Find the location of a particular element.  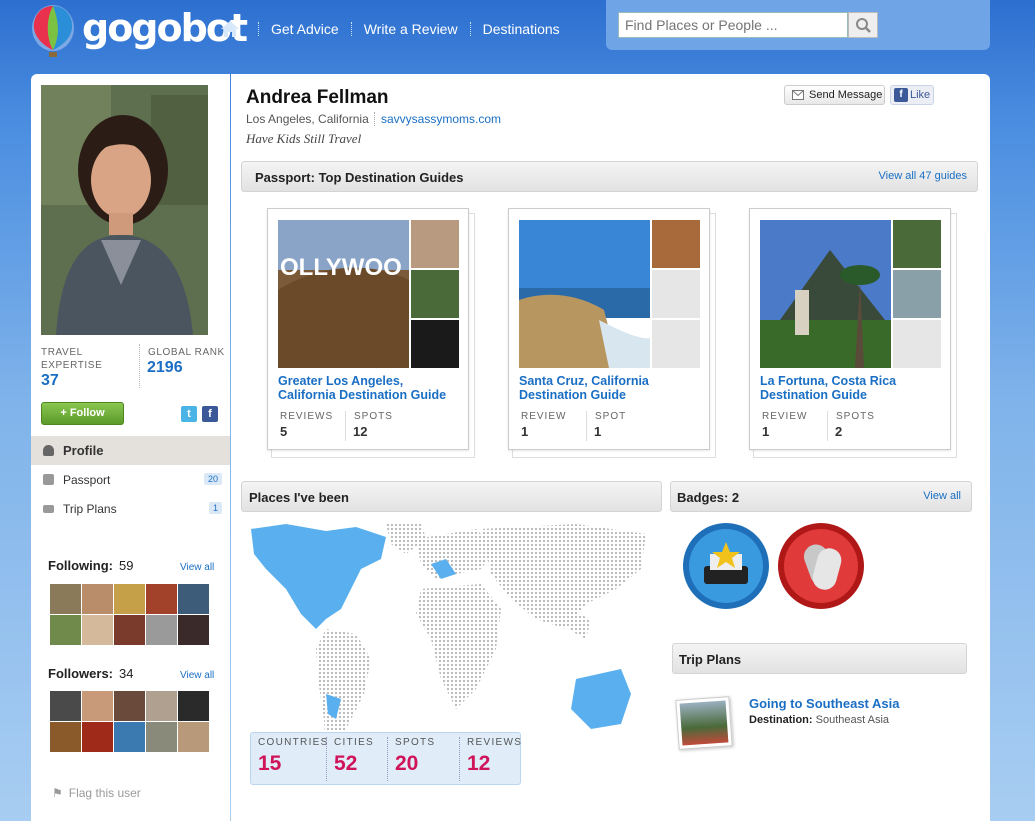

profile-menu: Profile Passport 20 Trip Plans 1 is located at coordinates (130, 479).